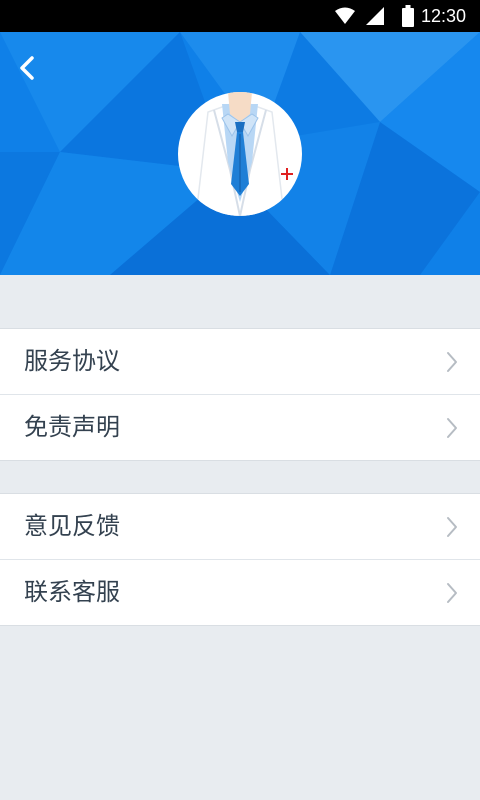  I want to click on avatar, so click(240, 154).